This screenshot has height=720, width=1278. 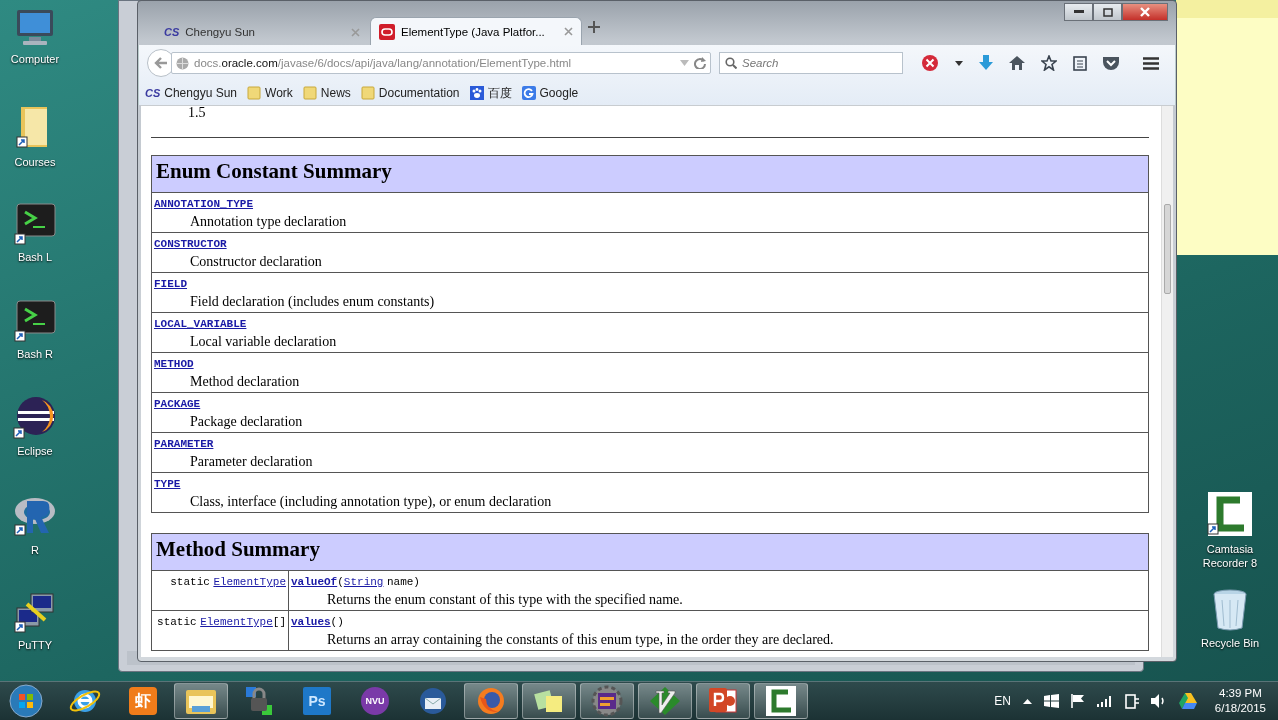 I want to click on oracle-icon, so click(x=387, y=31).